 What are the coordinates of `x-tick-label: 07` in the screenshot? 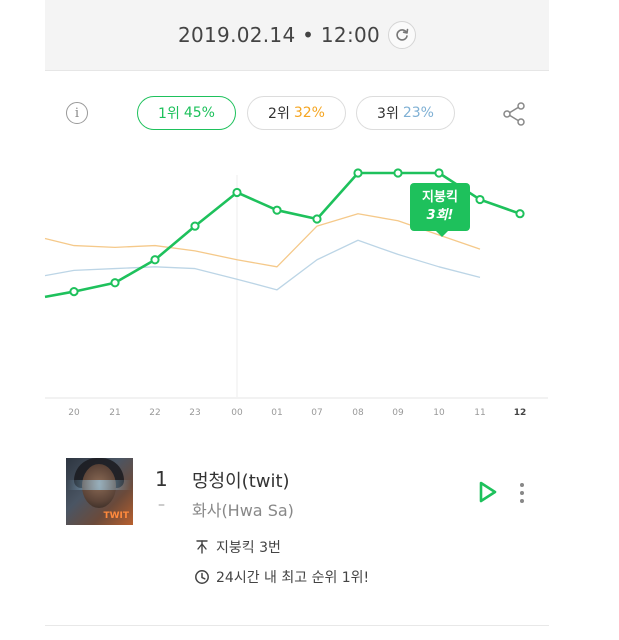 It's located at (316, 413).